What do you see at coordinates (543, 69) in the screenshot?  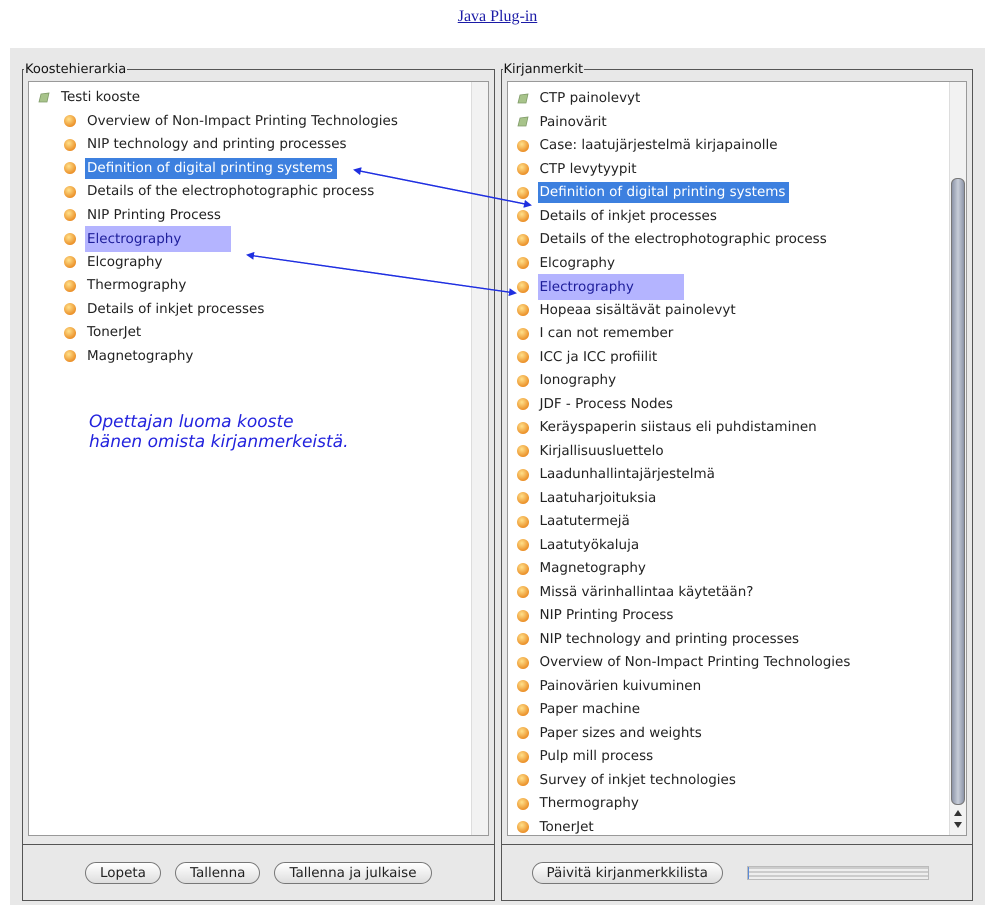 I see `group-title: Kirjanmerkit` at bounding box center [543, 69].